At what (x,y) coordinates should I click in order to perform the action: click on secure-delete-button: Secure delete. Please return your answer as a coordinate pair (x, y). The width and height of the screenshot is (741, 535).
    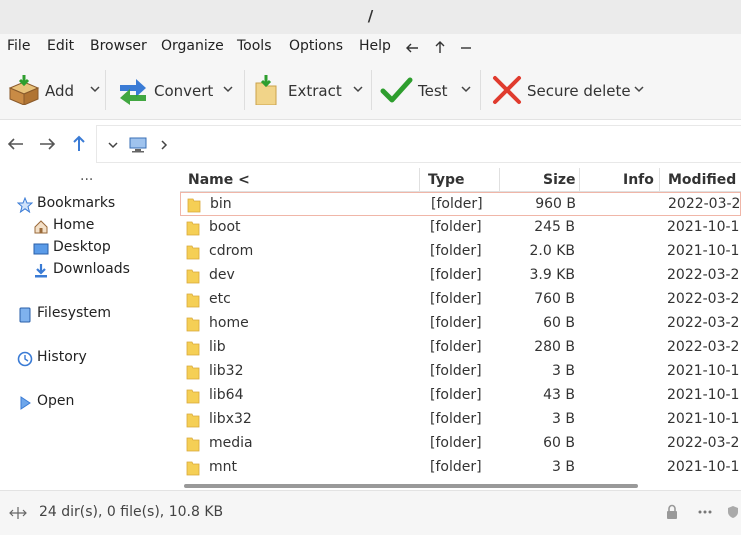
    Looking at the image, I should click on (571, 90).